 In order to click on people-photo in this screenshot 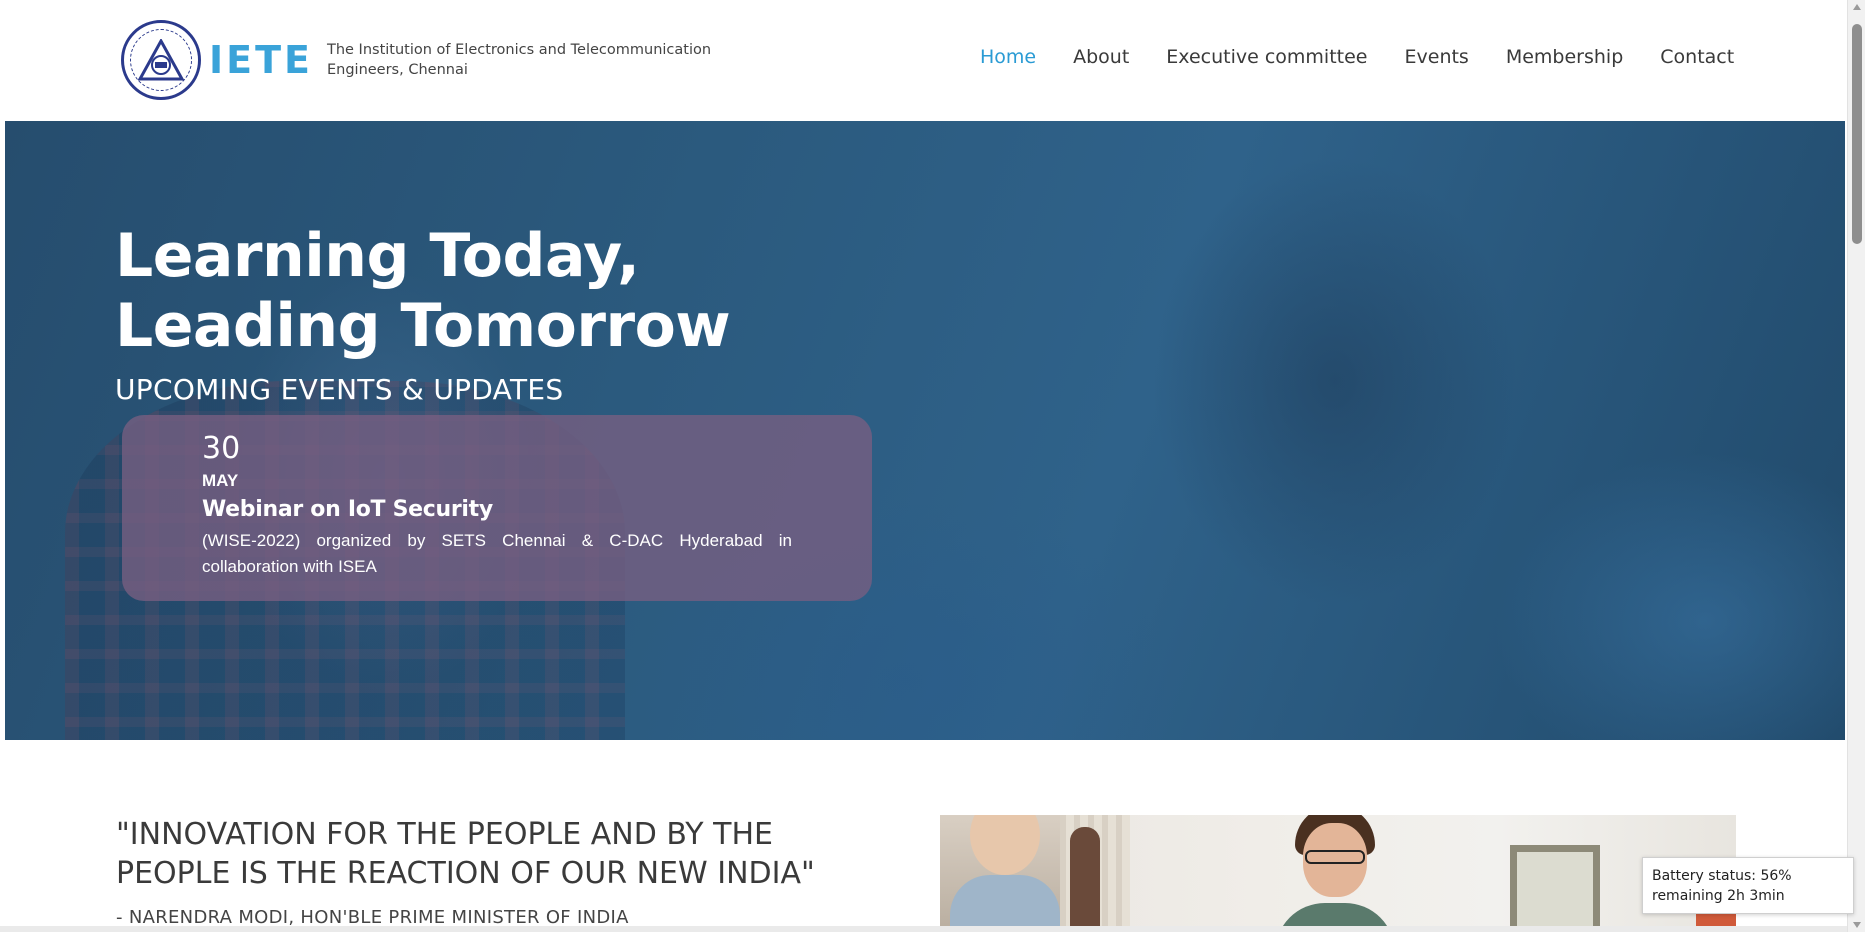, I will do `click(1338, 873)`.